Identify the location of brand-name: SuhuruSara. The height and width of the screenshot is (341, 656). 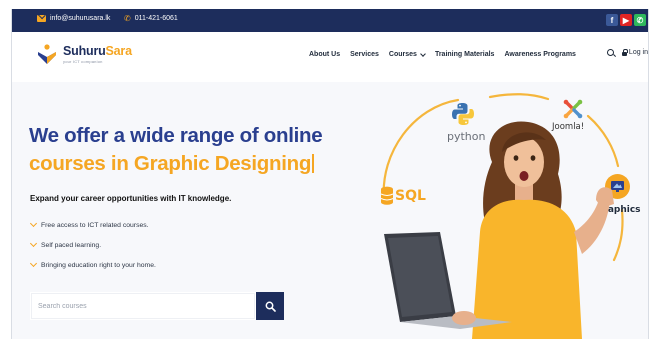
(97, 51).